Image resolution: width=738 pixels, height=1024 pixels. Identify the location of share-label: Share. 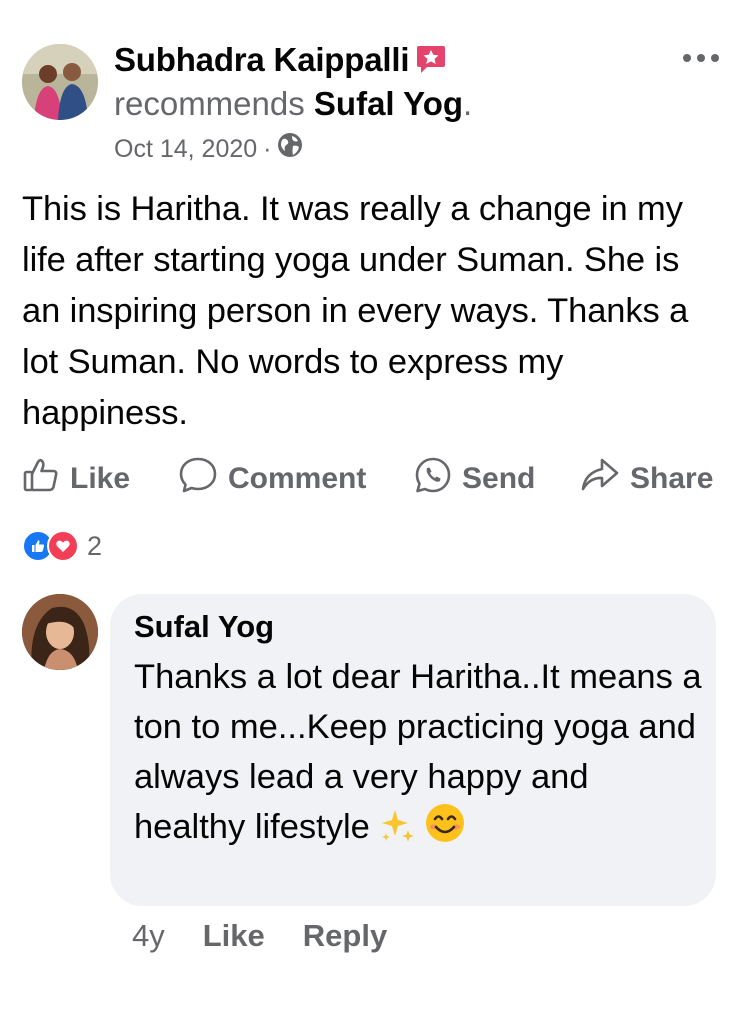
(672, 478).